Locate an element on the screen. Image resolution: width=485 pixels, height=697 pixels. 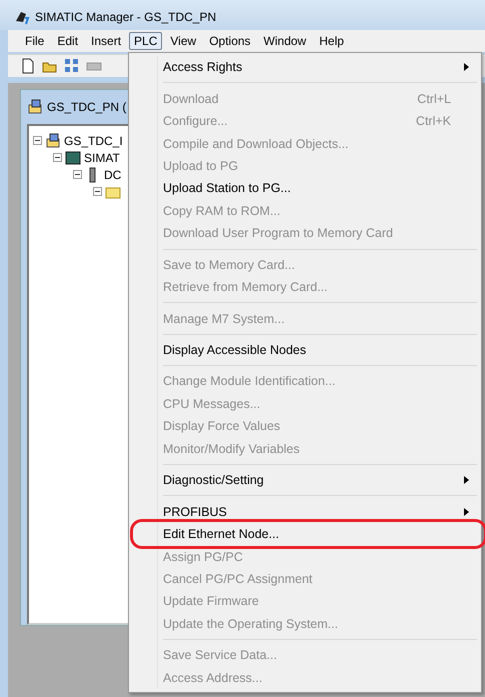
menu-bar-item: PLC is located at coordinates (145, 41).